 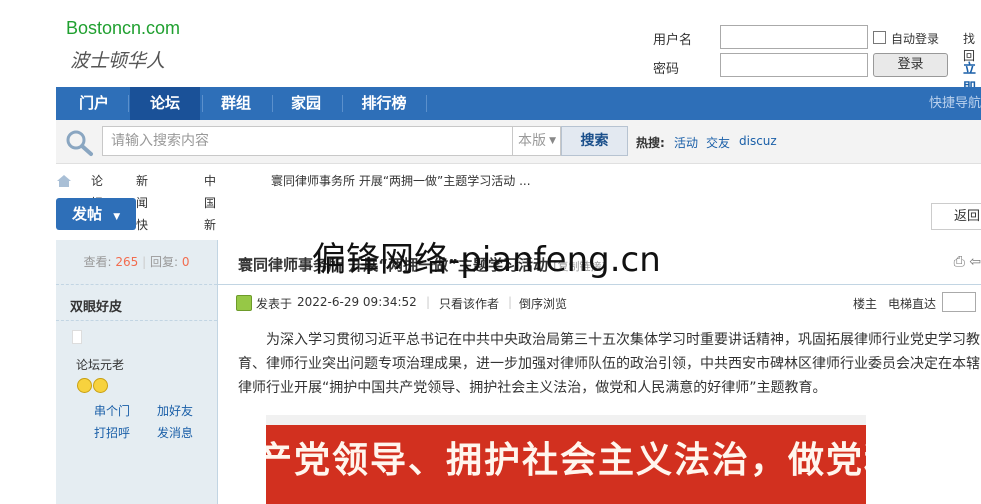 What do you see at coordinates (112, 410) in the screenshot?
I see `visit-link: 串个门` at bounding box center [112, 410].